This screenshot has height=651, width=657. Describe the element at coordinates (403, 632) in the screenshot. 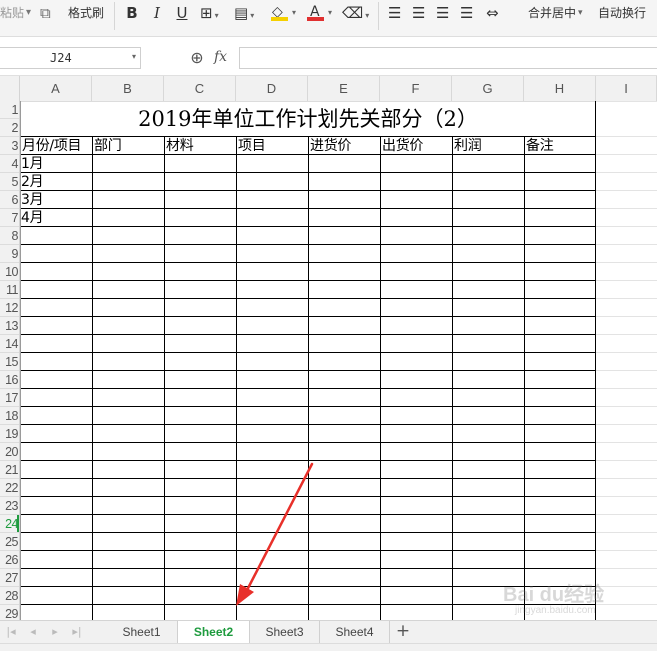

I see `add-sheet-icon: +` at that location.